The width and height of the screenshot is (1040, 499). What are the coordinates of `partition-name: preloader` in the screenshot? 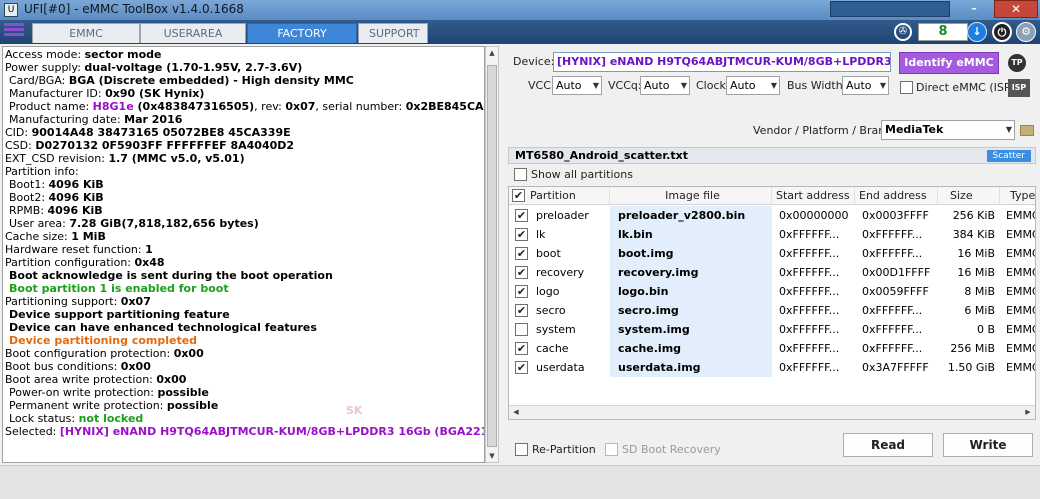 It's located at (562, 215).